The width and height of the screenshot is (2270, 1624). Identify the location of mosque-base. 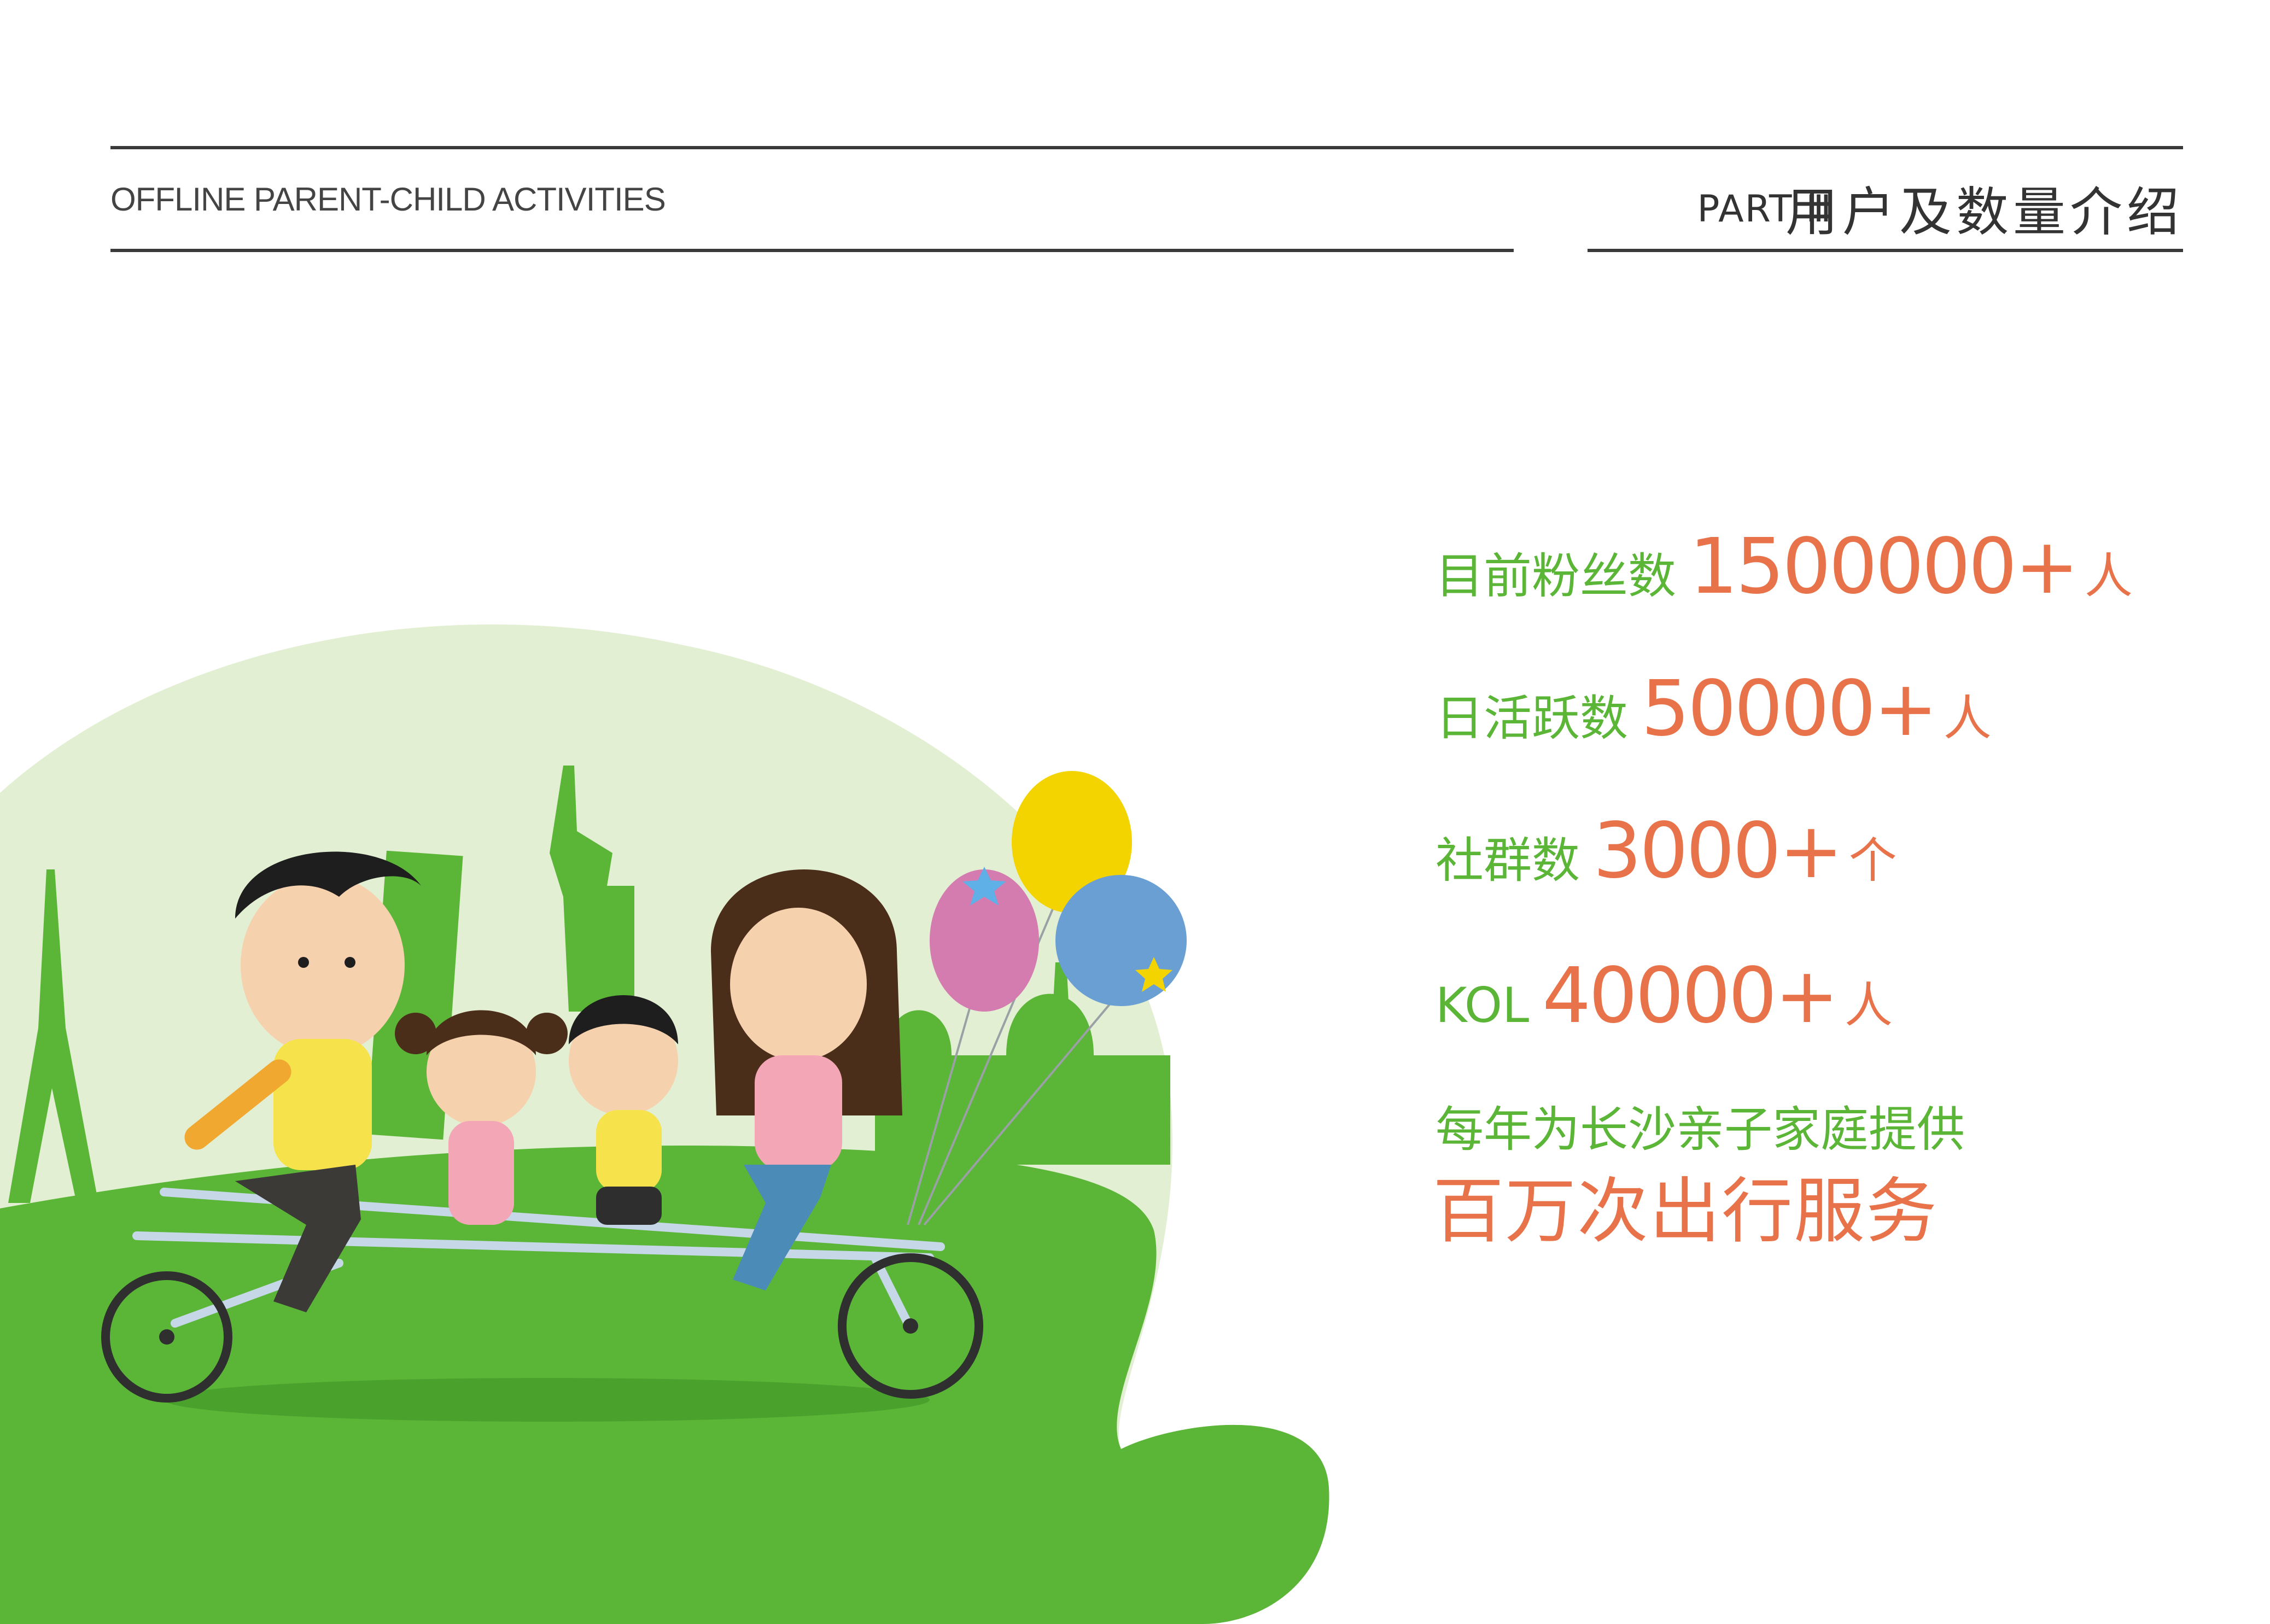
(1022, 1110).